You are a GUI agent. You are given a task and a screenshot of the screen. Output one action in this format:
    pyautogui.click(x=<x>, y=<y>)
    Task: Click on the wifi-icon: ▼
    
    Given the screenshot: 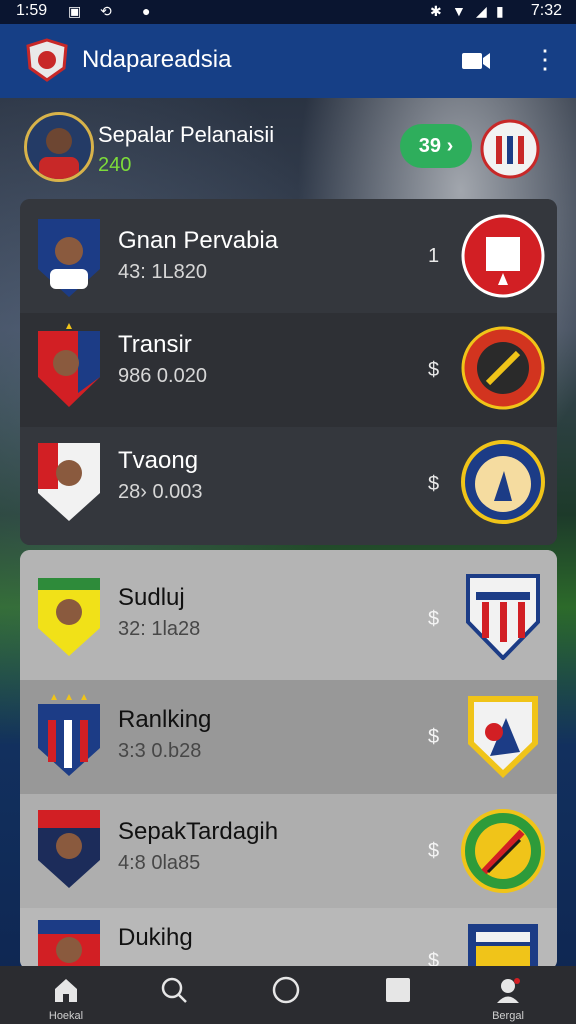 What is the action you would take?
    pyautogui.click(x=459, y=11)
    